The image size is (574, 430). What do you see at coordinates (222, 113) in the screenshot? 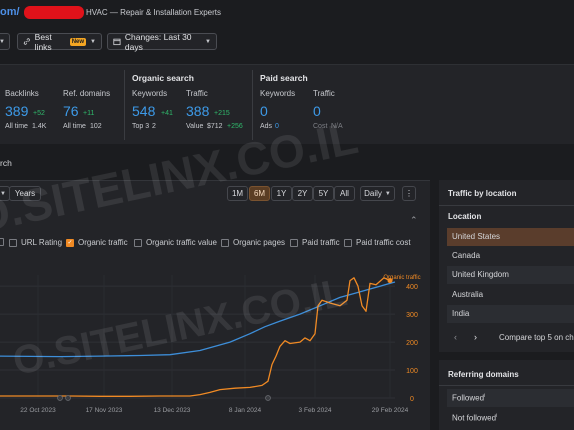
I see `organic-traffic-delta: +215` at bounding box center [222, 113].